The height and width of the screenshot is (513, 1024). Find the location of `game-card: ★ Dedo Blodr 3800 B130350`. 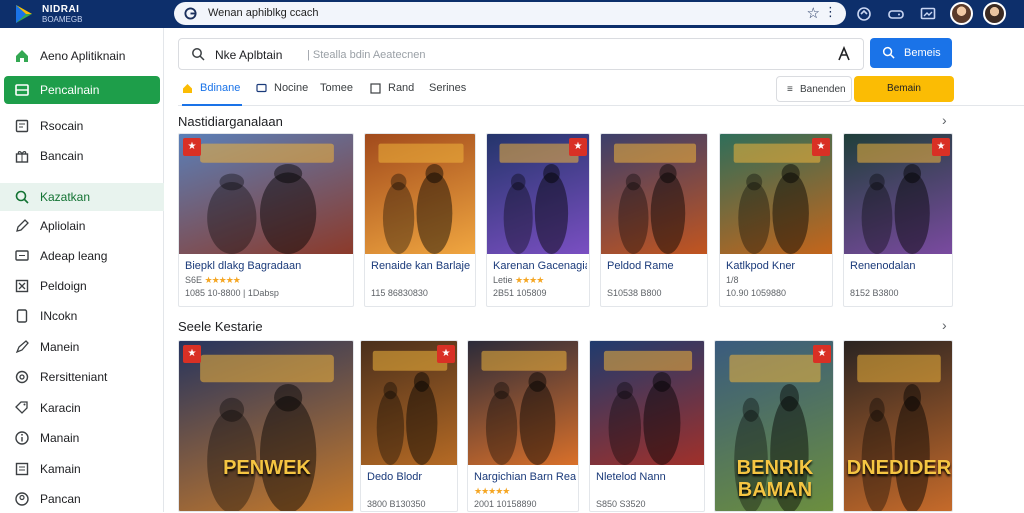

game-card: ★ Dedo Blodr 3800 B130350 is located at coordinates (409, 426).